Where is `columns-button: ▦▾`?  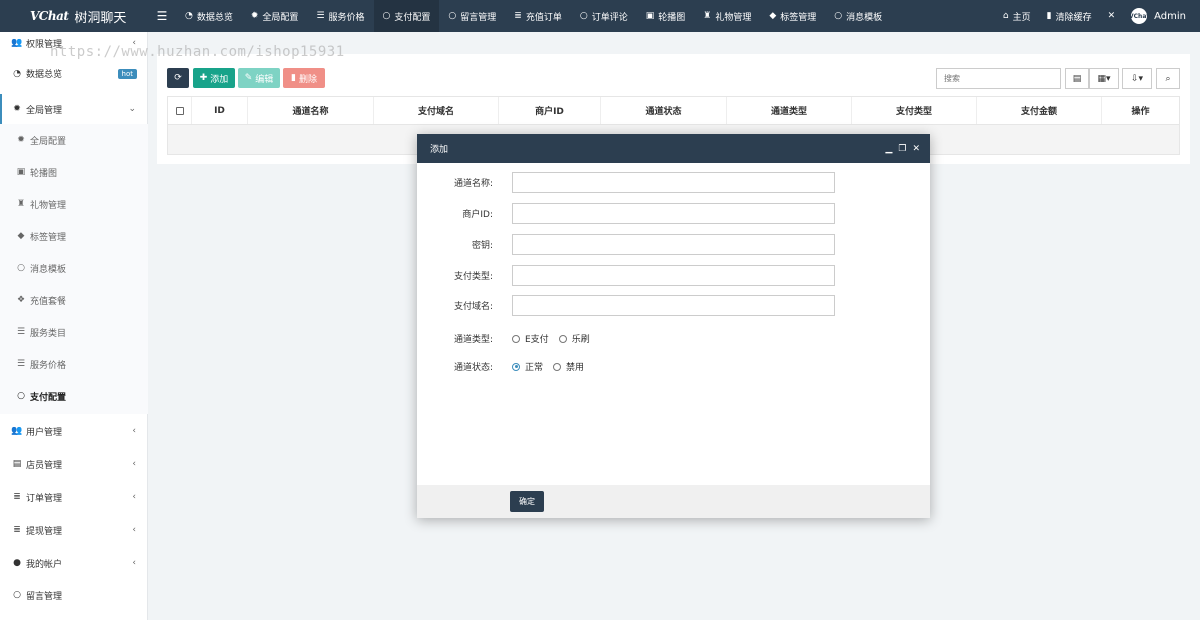
columns-button: ▦▾ is located at coordinates (1104, 78).